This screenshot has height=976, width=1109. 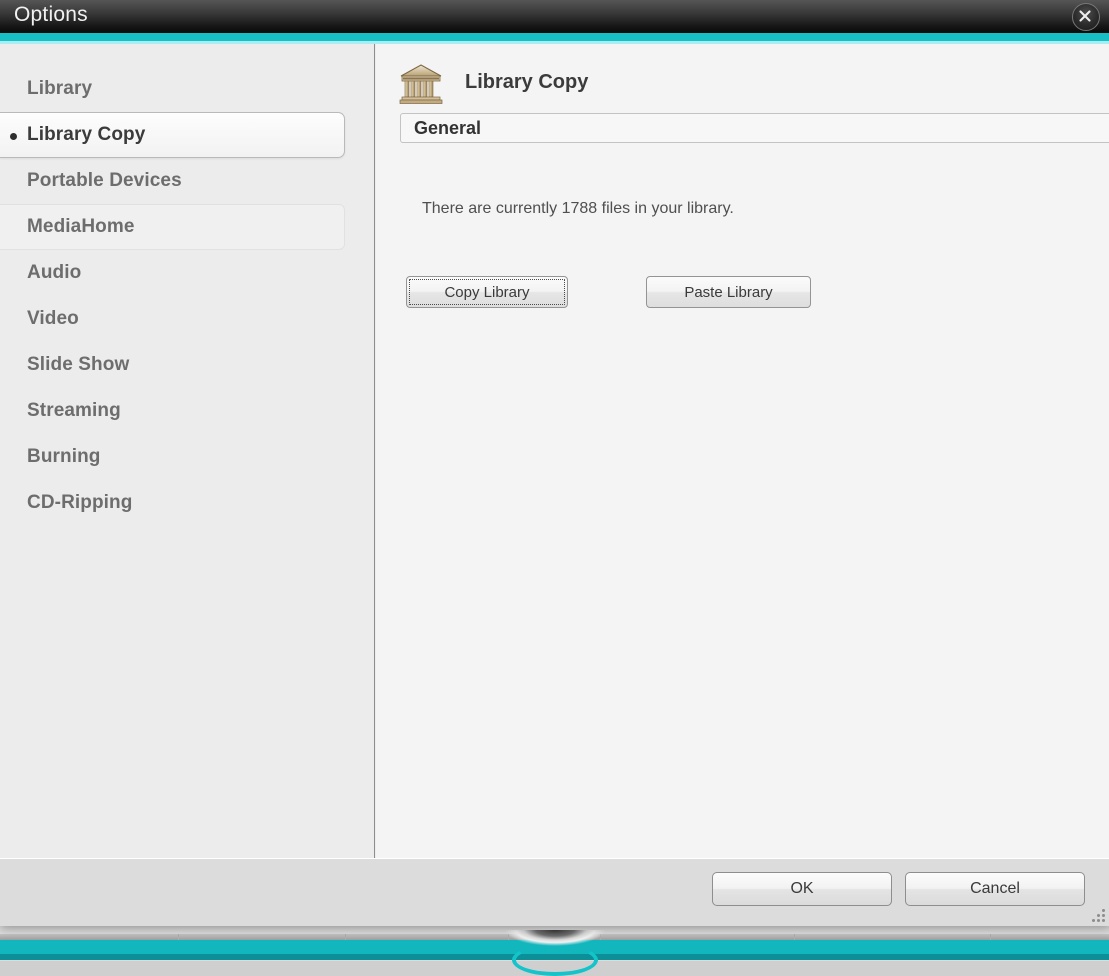 What do you see at coordinates (1086, 17) in the screenshot?
I see `close-icon` at bounding box center [1086, 17].